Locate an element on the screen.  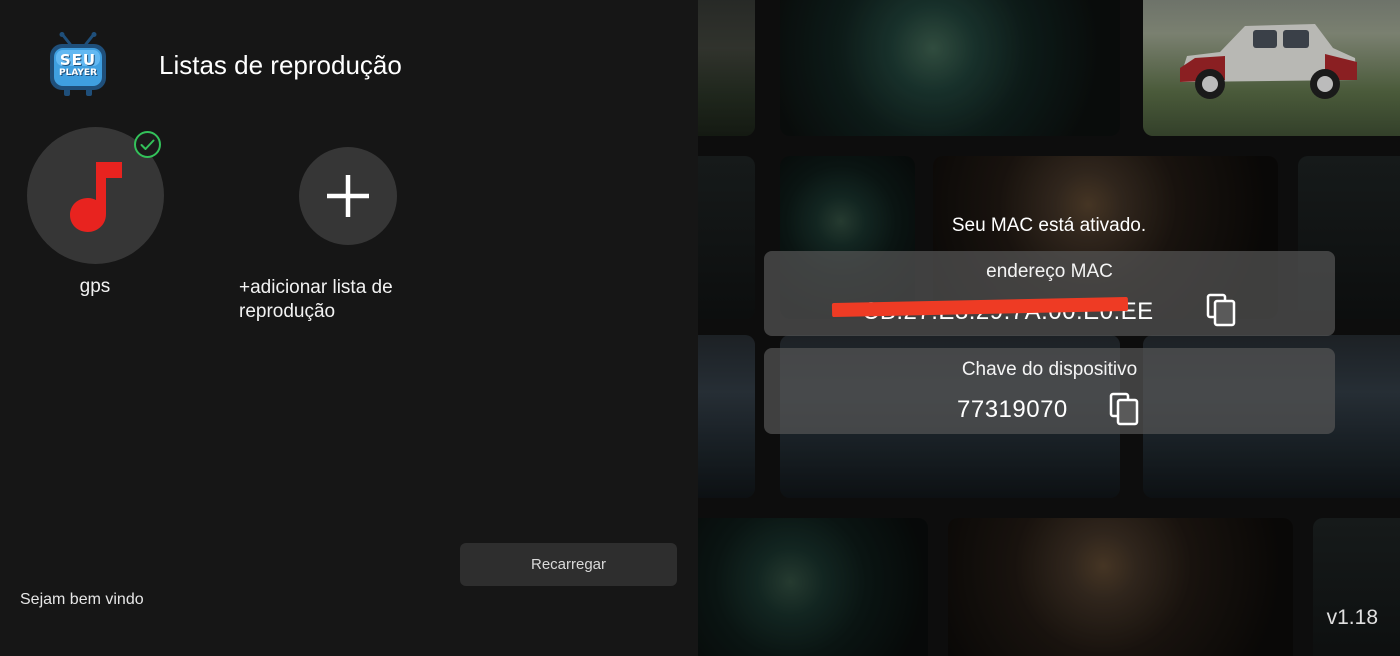
device-key-value: 77319070 is located at coordinates (1012, 409).